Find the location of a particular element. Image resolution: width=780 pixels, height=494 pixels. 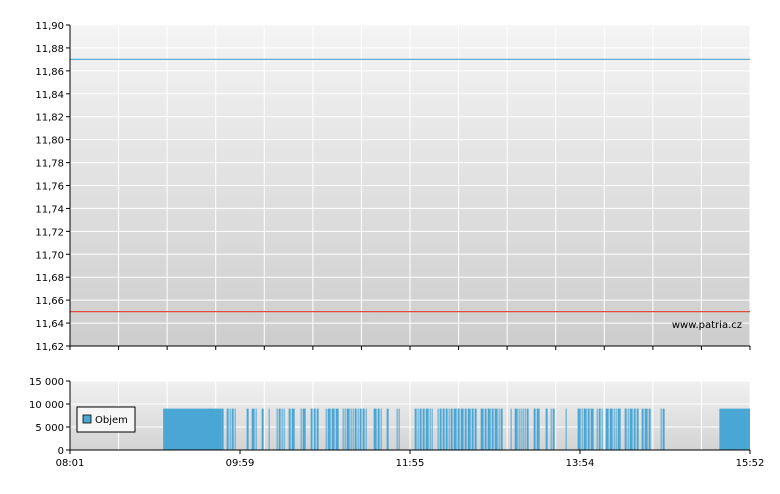

price-y-tick-label: 11,76 is located at coordinates (49, 187).